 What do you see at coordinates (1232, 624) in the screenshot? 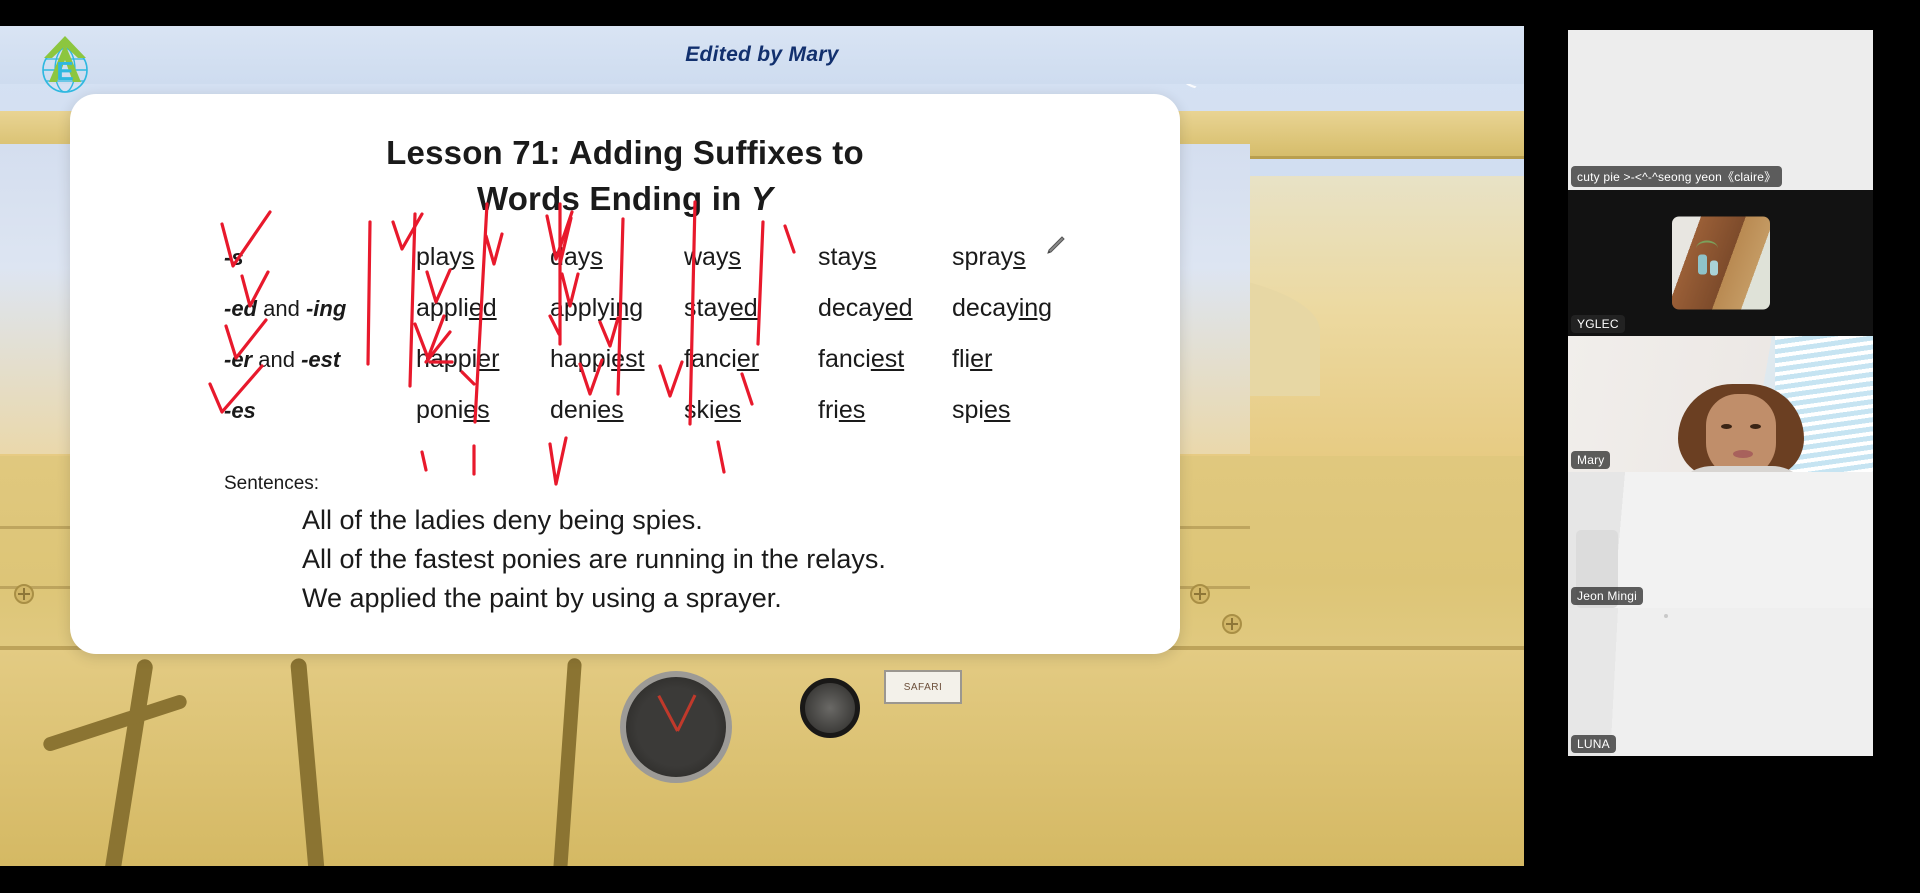
I see `jeep-screw-bottom` at bounding box center [1232, 624].